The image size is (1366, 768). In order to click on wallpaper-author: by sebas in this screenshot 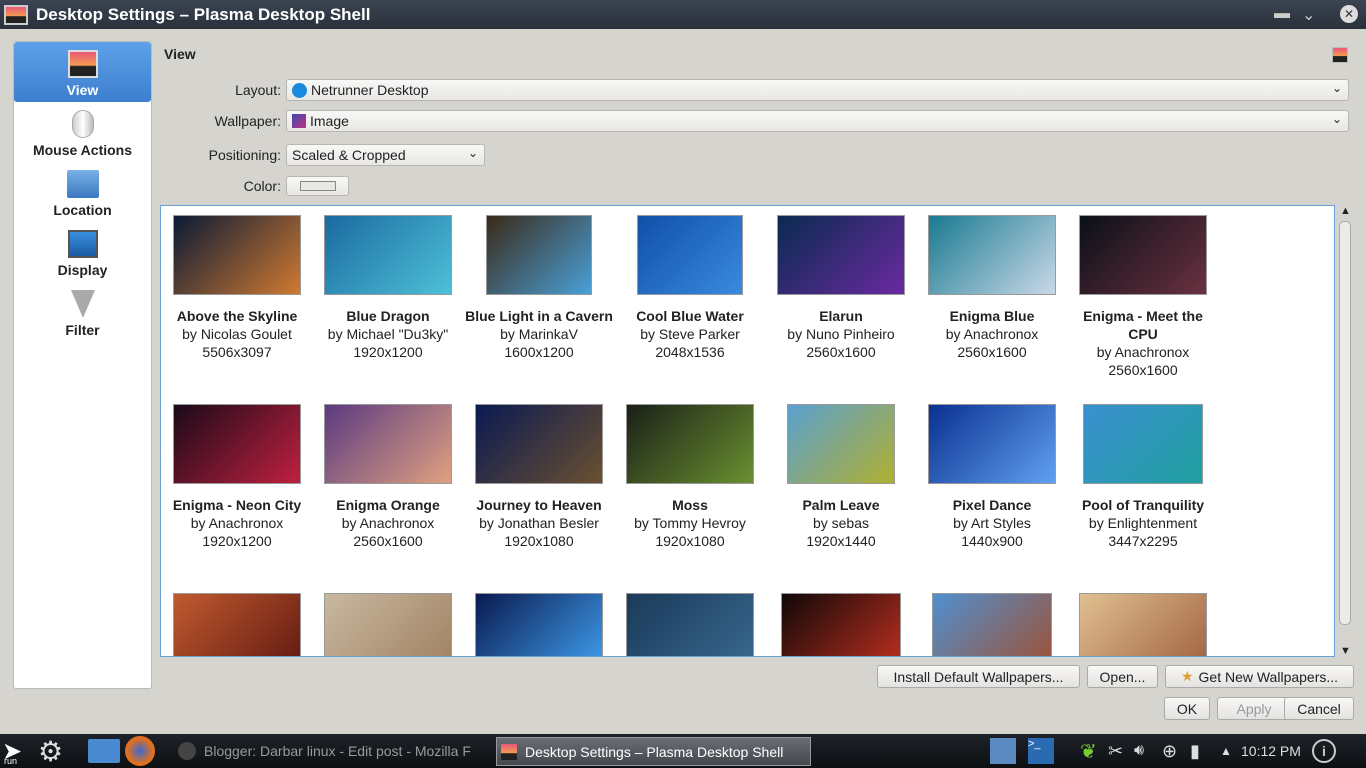, I will do `click(841, 523)`.